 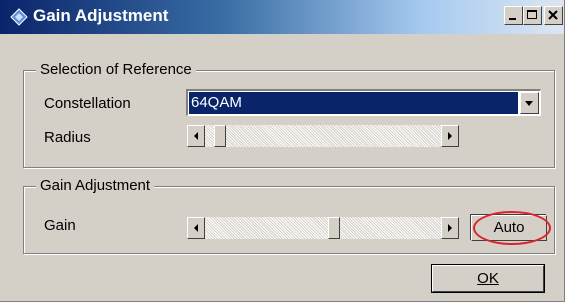 I want to click on diamond-app-icon, so click(x=19, y=17).